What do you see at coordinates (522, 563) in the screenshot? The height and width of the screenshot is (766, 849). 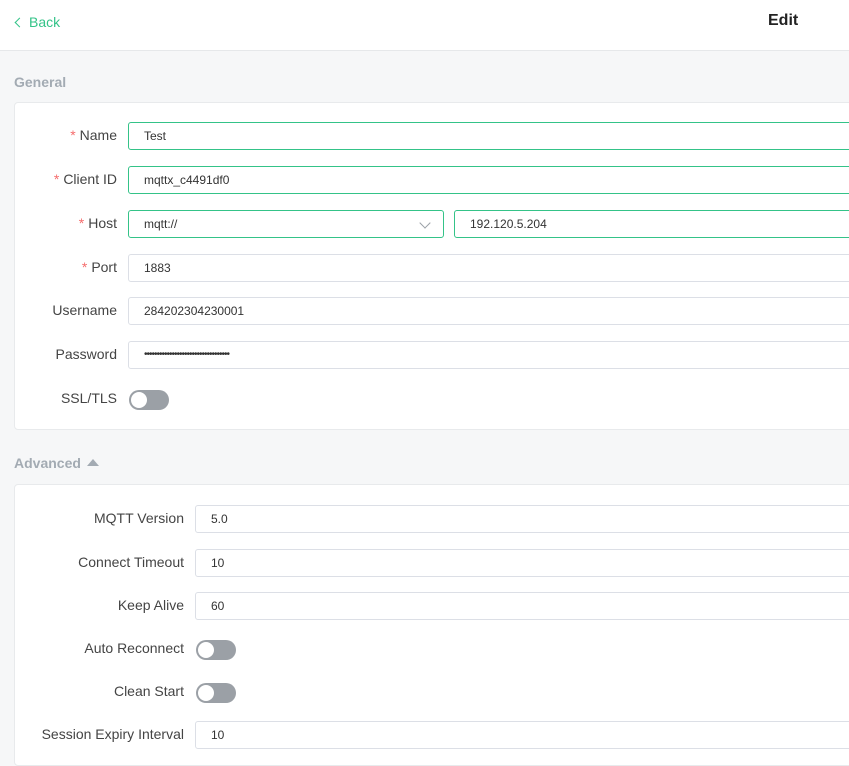 I see `connect-timeout-input: 10` at bounding box center [522, 563].